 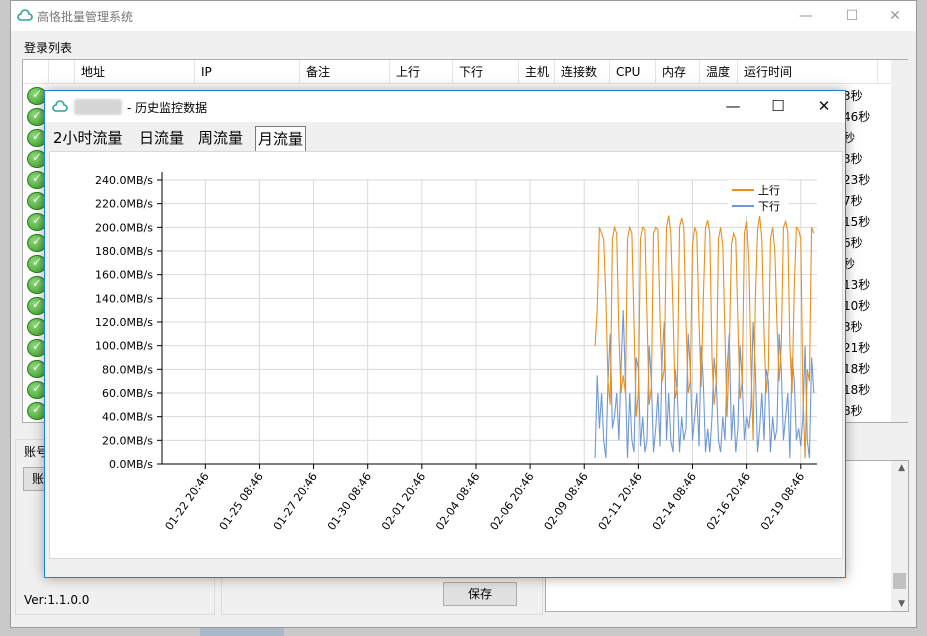 I want to click on y-tick-label: 80.0MB/s, so click(x=127, y=369).